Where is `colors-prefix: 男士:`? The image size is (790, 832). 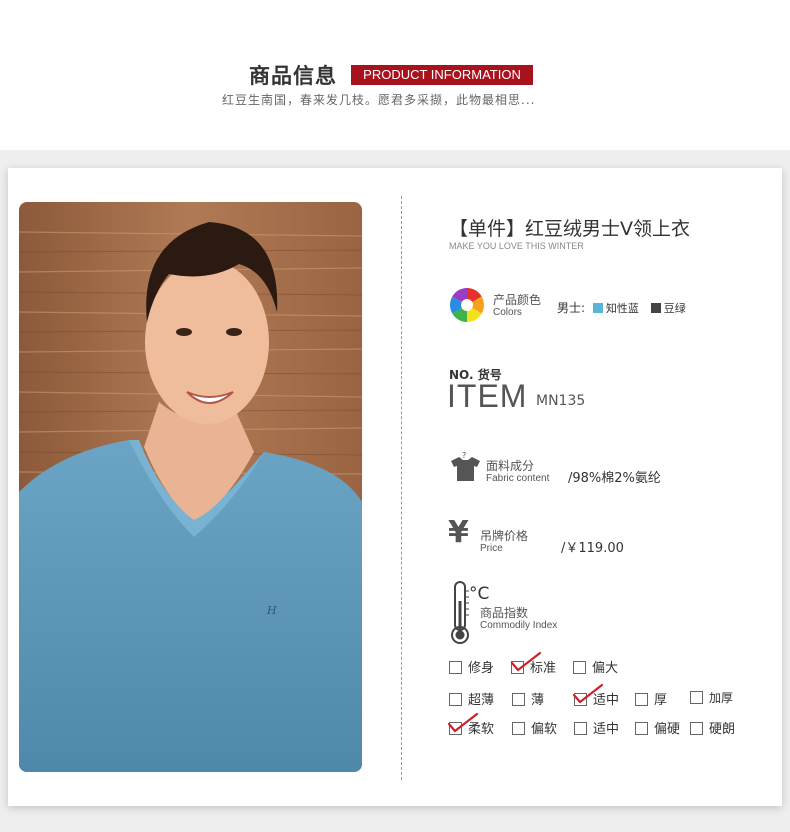 colors-prefix: 男士: is located at coordinates (571, 308).